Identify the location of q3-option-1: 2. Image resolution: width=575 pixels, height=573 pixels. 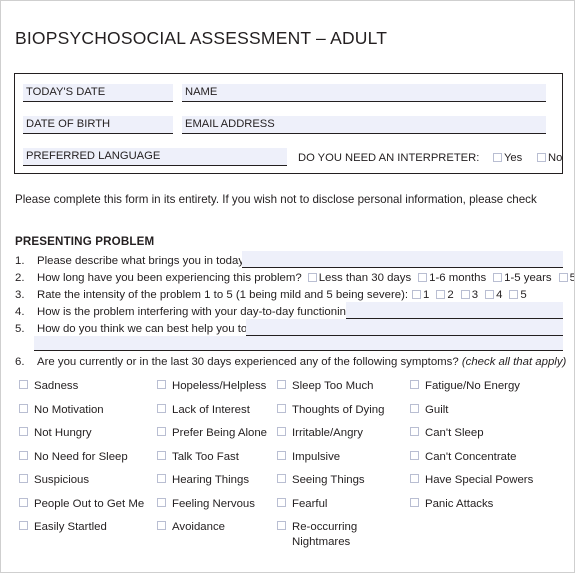
(445, 295).